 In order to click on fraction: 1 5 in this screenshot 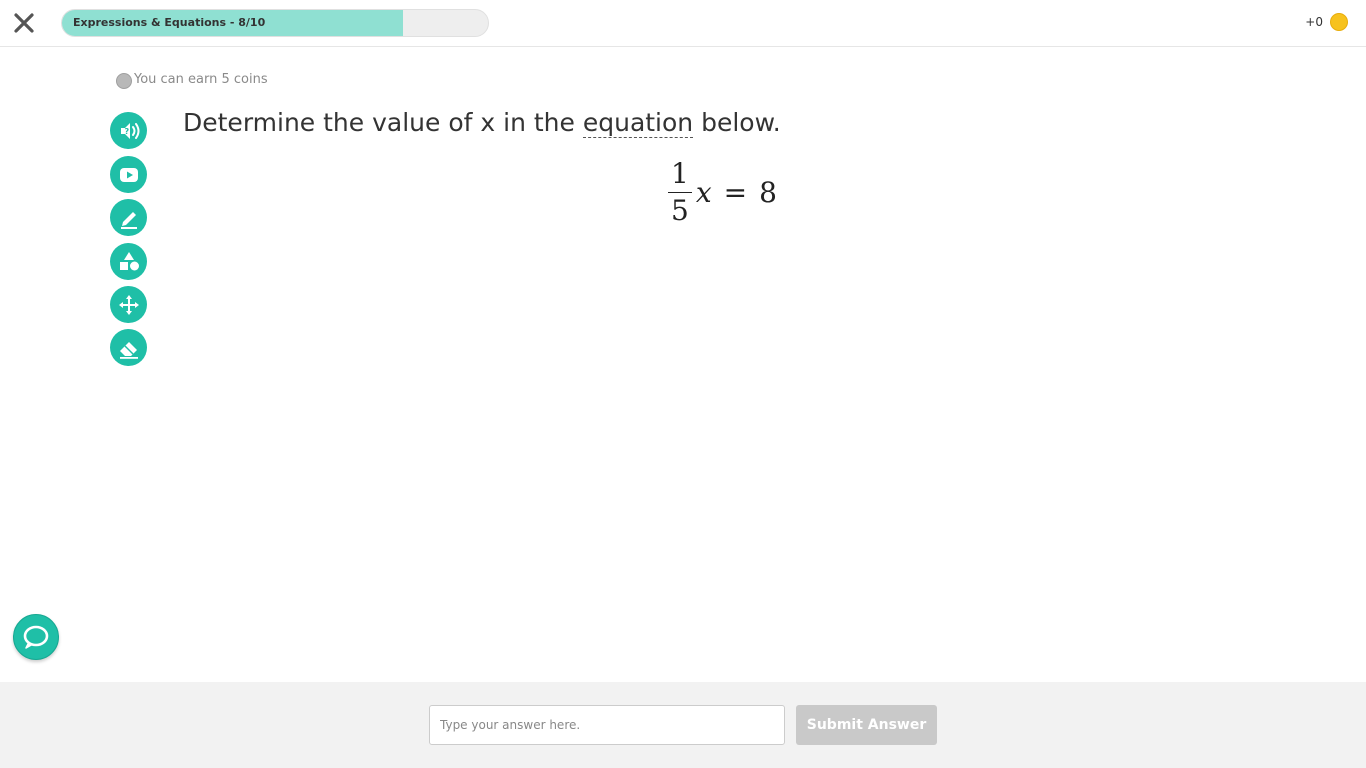, I will do `click(680, 192)`.